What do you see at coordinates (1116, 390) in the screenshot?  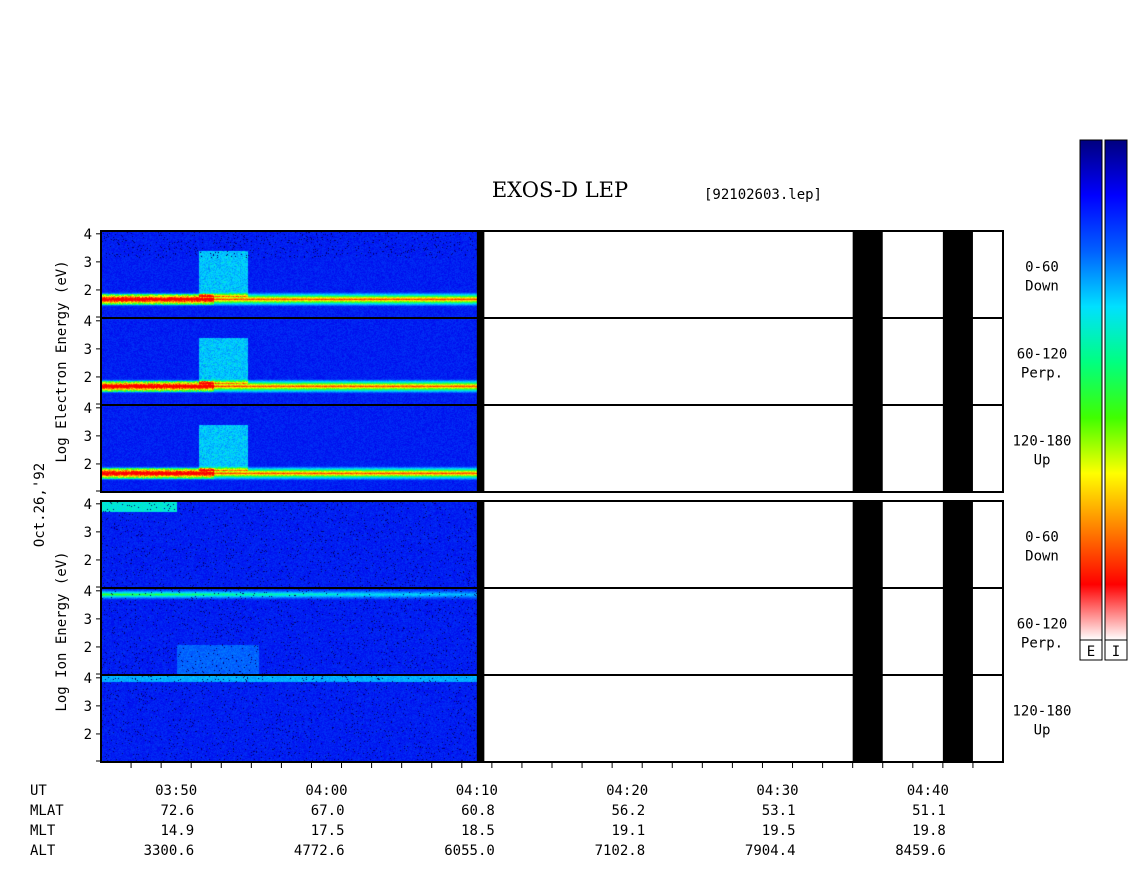 I see `colorbar-I` at bounding box center [1116, 390].